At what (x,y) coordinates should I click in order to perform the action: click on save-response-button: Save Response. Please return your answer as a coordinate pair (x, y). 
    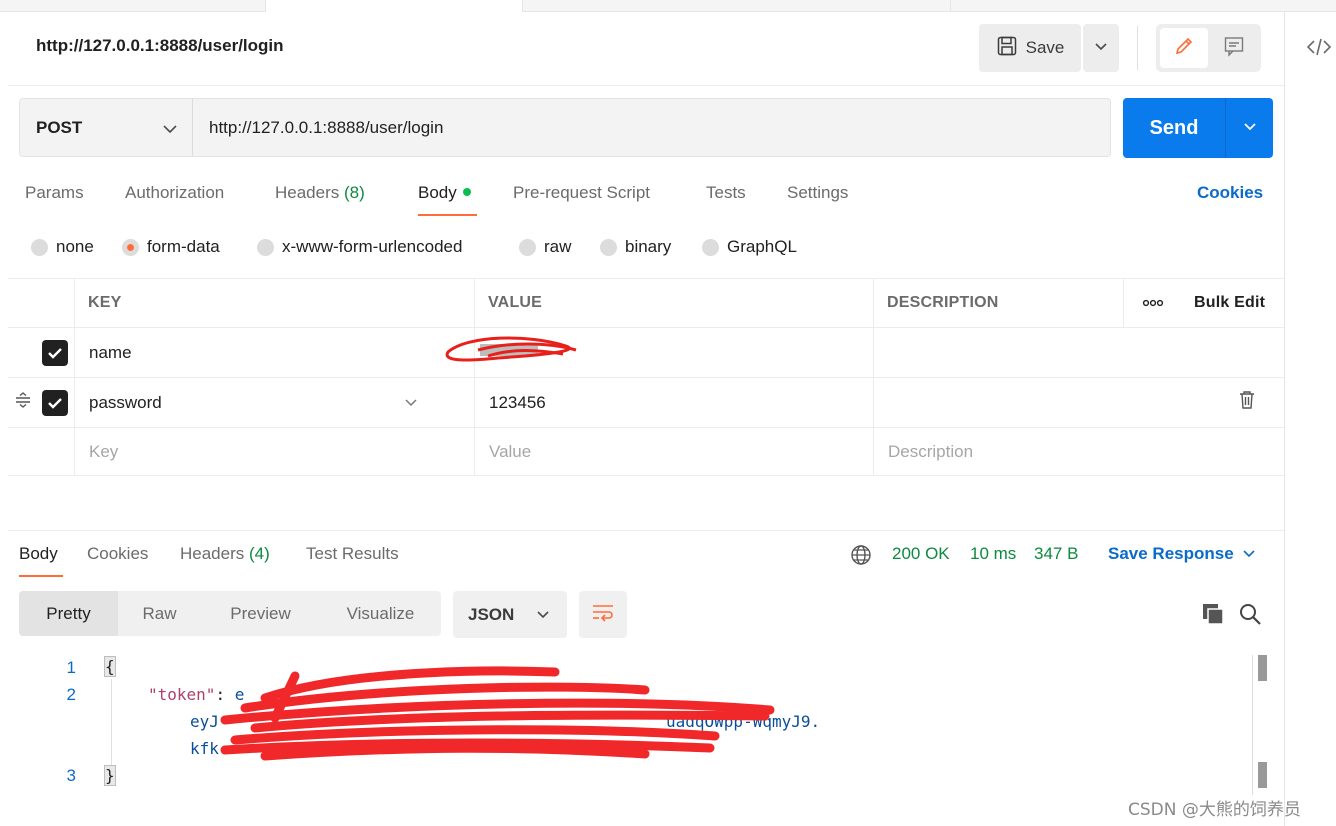
    Looking at the image, I should click on (1182, 554).